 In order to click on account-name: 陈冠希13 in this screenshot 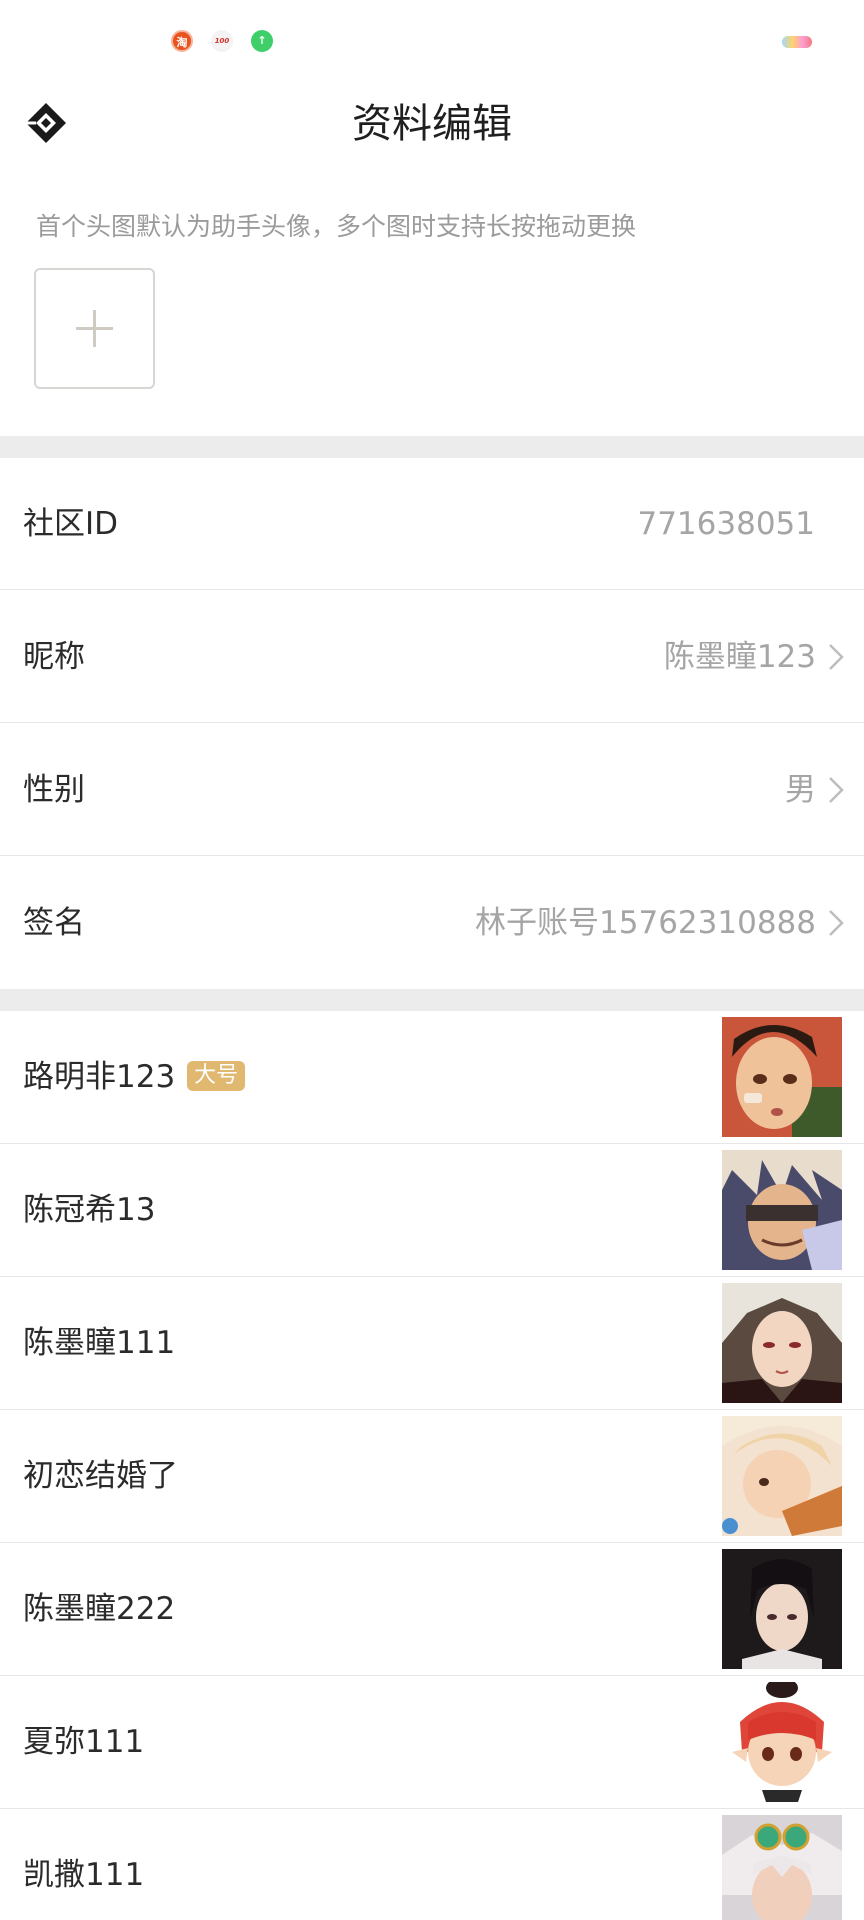, I will do `click(89, 1210)`.